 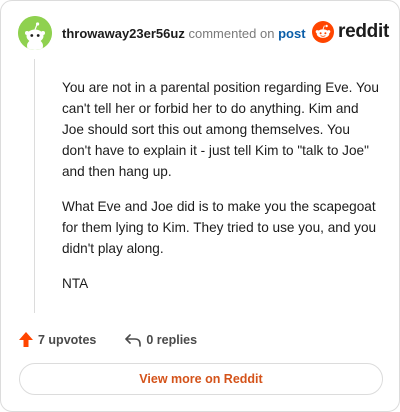 What do you see at coordinates (363, 31) in the screenshot?
I see `reddit-wordmark: reddit` at bounding box center [363, 31].